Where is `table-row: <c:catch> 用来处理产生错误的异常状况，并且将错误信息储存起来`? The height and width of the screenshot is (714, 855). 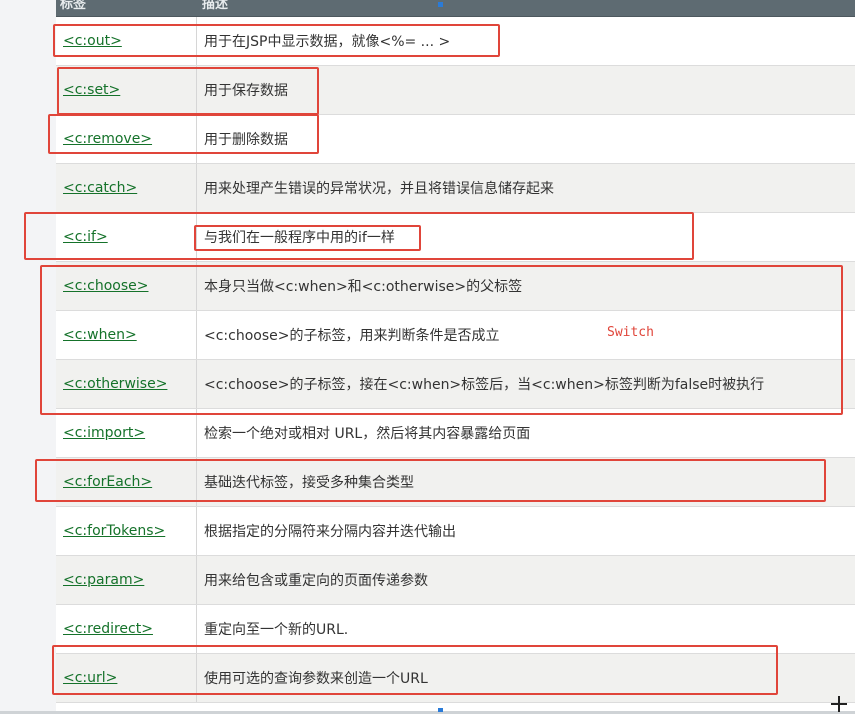
table-row: <c:catch> 用来处理产生错误的异常状况，并且将错误信息储存起来 is located at coordinates (455, 188).